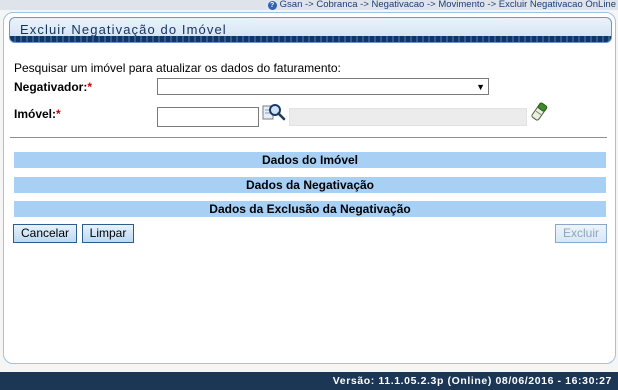 The image size is (618, 390). I want to click on imovel-label: Imóvel:*, so click(37, 114).